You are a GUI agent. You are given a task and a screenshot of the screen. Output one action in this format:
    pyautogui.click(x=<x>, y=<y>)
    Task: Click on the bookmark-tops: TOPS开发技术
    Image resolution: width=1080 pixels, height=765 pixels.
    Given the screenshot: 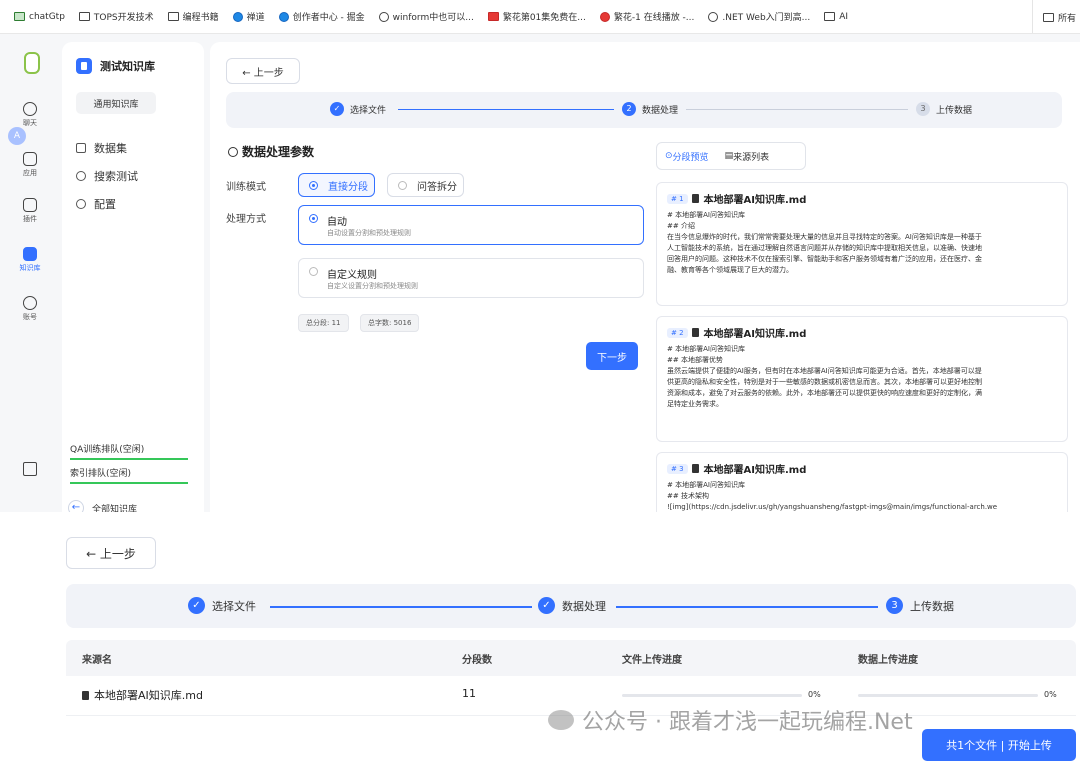 What is the action you would take?
    pyautogui.click(x=116, y=16)
    